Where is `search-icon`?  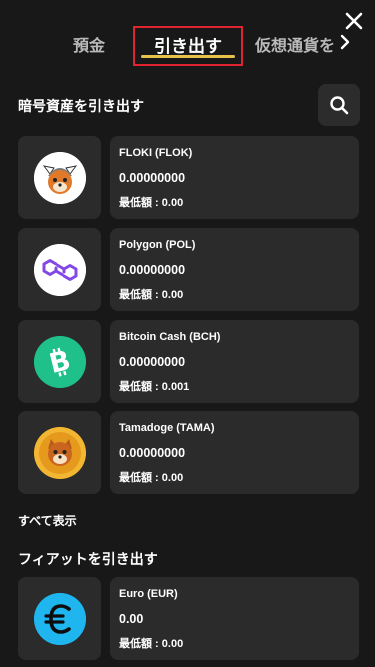 search-icon is located at coordinates (339, 105).